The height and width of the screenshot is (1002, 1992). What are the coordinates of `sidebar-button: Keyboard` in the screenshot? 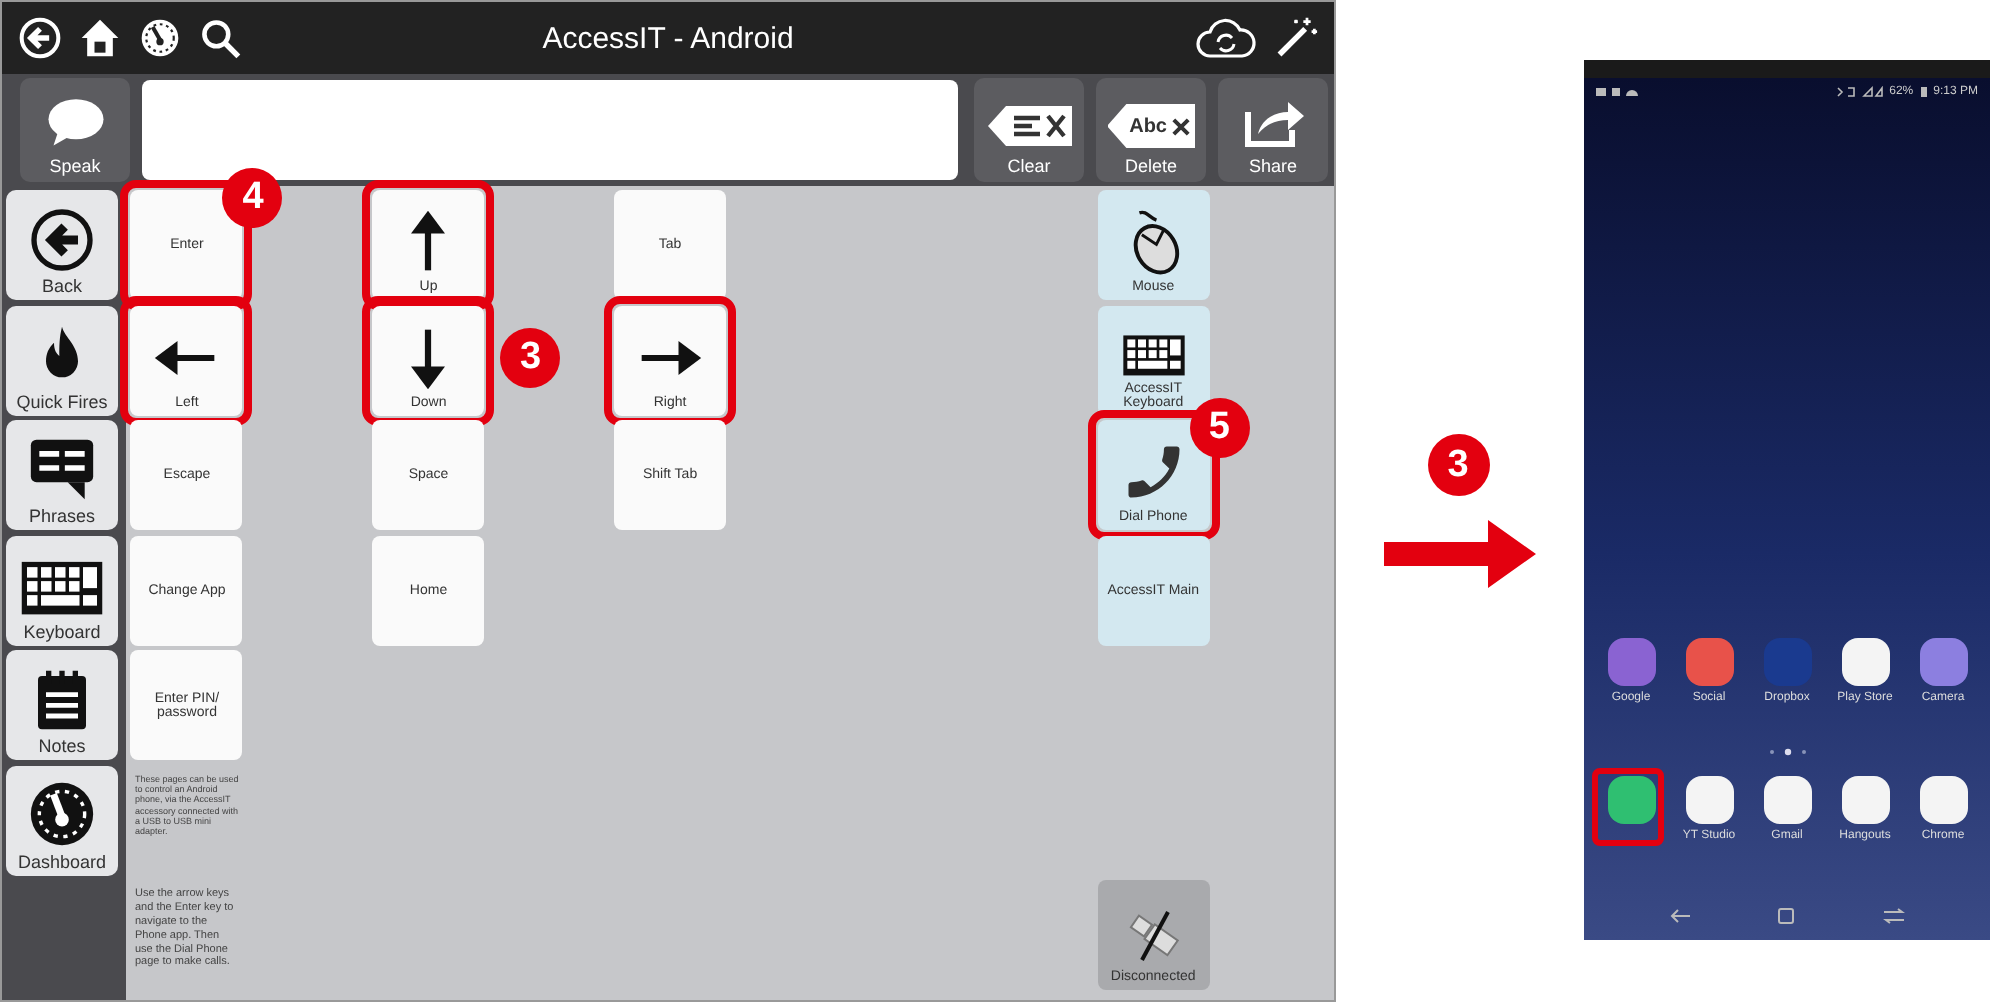 It's located at (62, 590).